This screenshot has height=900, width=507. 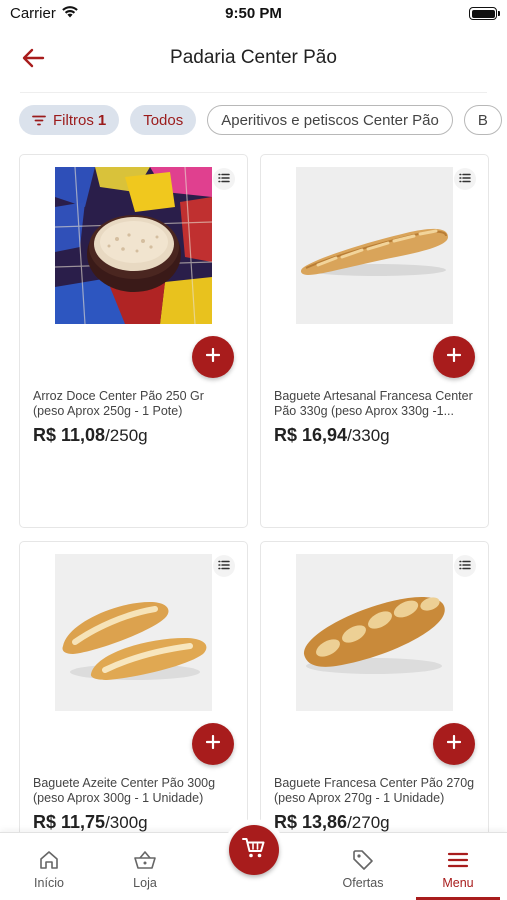 What do you see at coordinates (49, 883) in the screenshot?
I see `nav-inicio-label: Início` at bounding box center [49, 883].